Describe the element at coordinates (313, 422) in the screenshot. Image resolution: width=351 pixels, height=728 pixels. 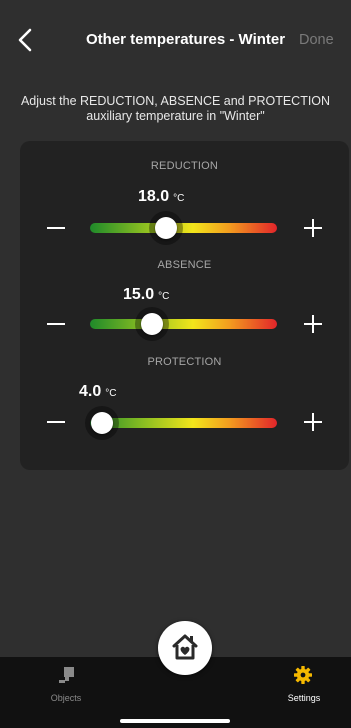
I see `protection-increase-button` at that location.